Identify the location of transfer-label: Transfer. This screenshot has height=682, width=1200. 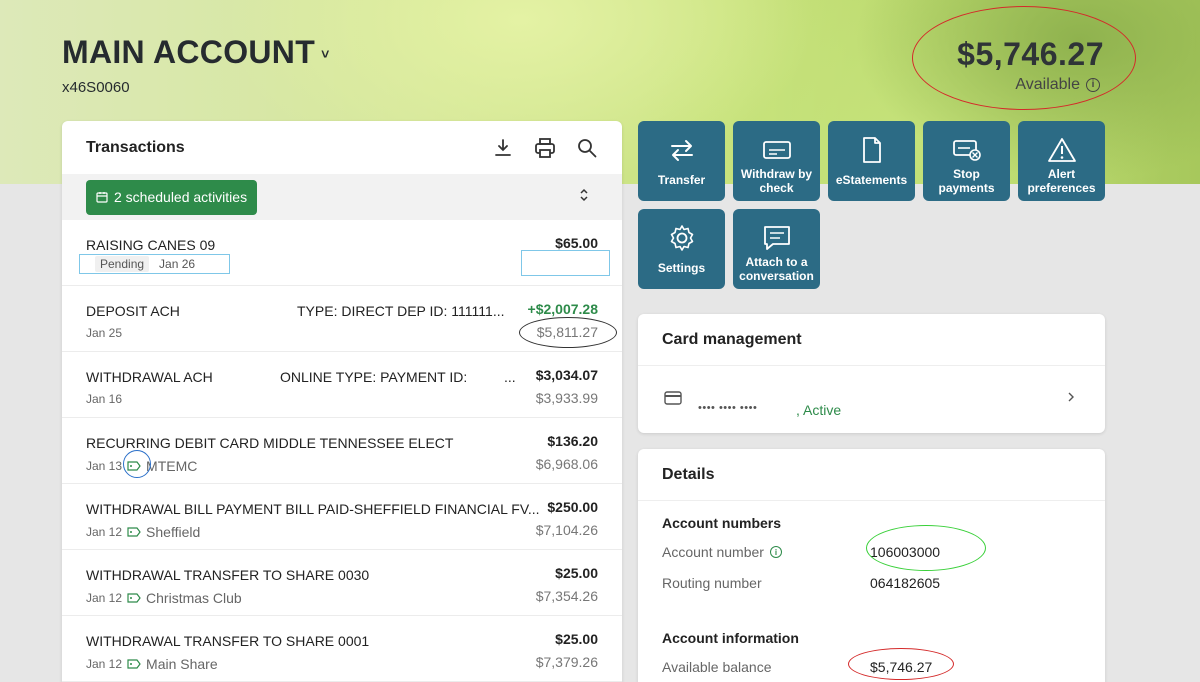
(681, 180).